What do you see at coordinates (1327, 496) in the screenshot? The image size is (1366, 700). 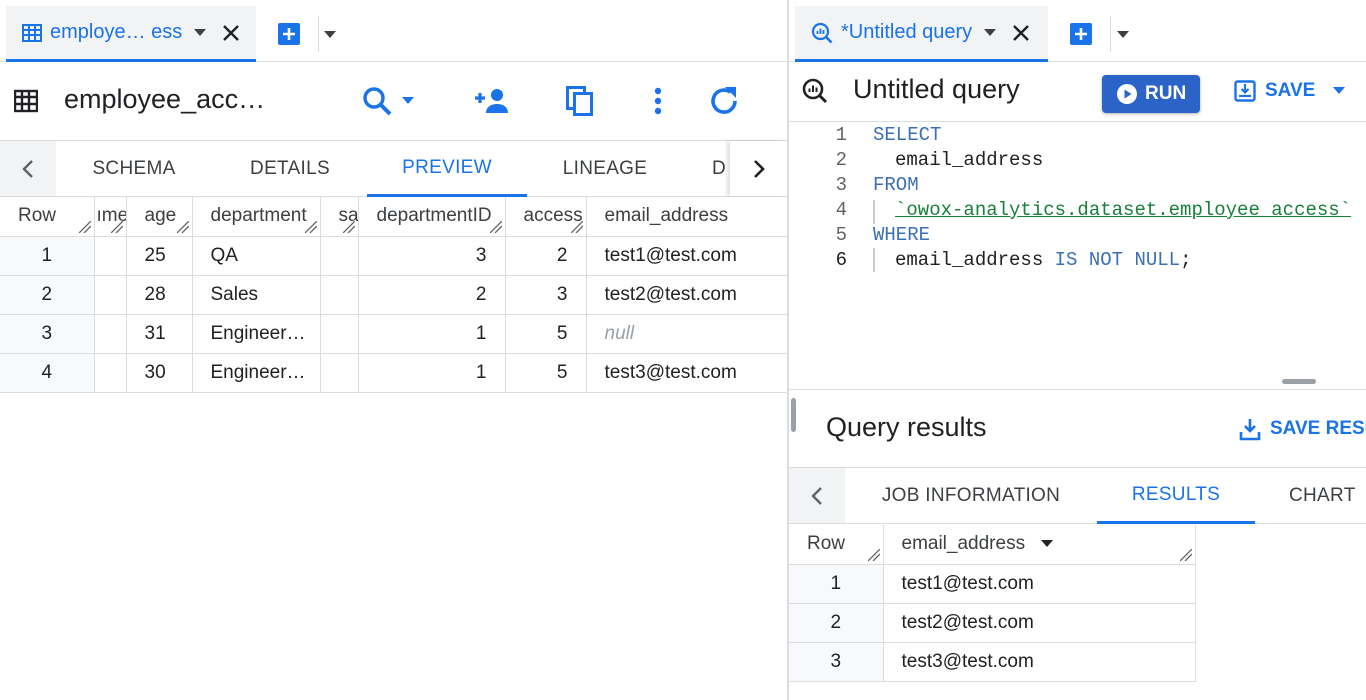 I see `tab-chart: CHART` at bounding box center [1327, 496].